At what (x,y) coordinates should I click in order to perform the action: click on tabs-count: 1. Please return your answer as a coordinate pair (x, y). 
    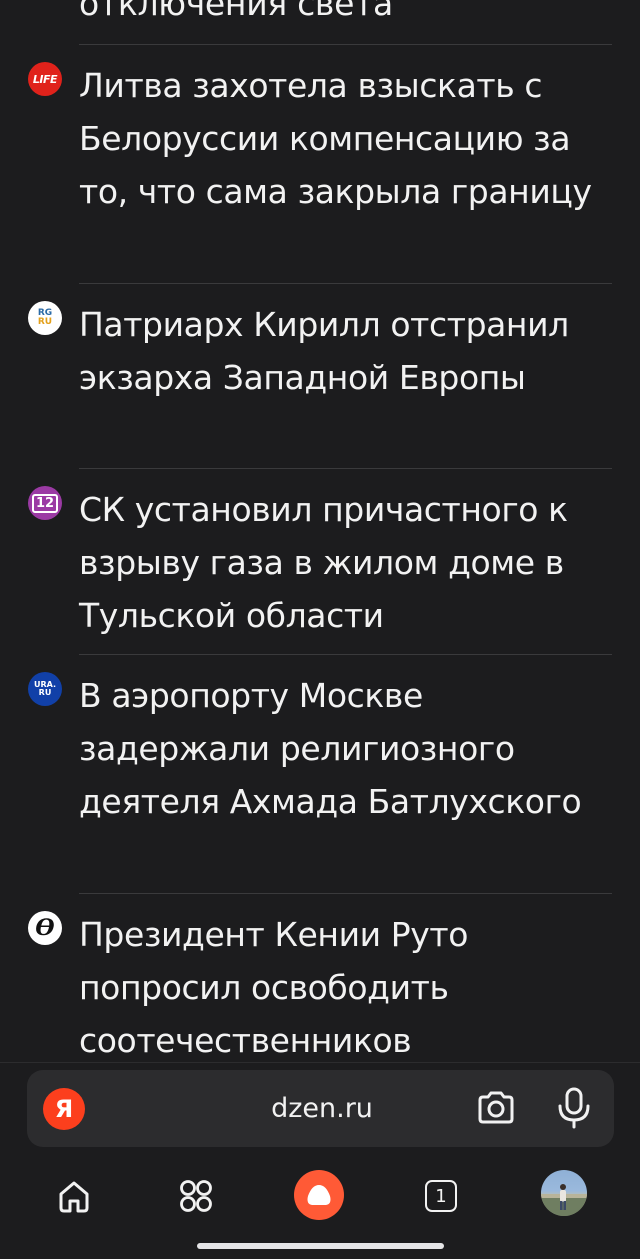
    Looking at the image, I should click on (441, 1196).